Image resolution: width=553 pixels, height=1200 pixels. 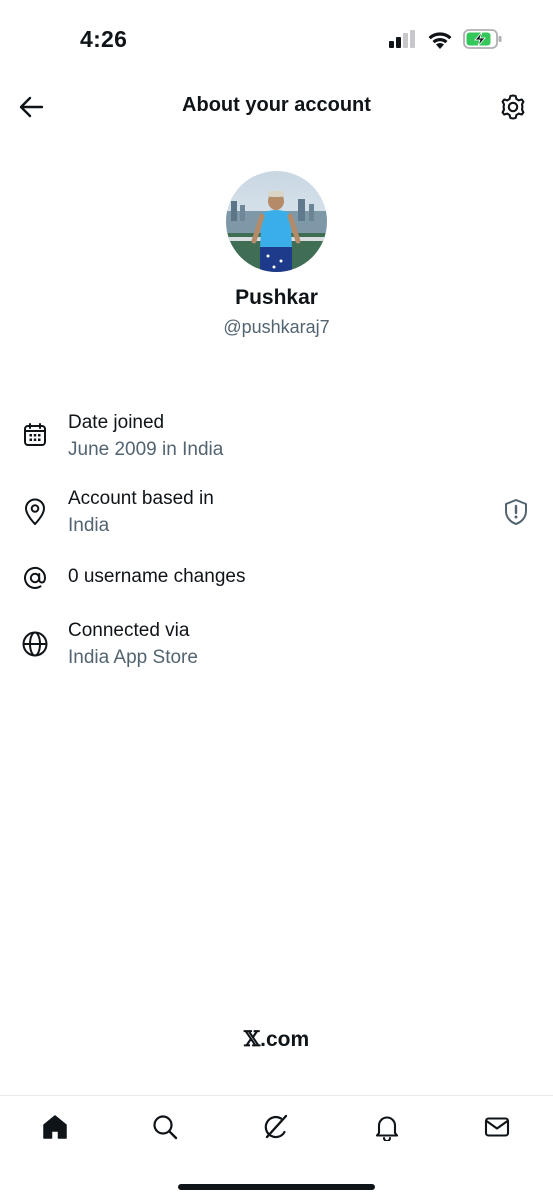 What do you see at coordinates (440, 40) in the screenshot?
I see `wifi-icon` at bounding box center [440, 40].